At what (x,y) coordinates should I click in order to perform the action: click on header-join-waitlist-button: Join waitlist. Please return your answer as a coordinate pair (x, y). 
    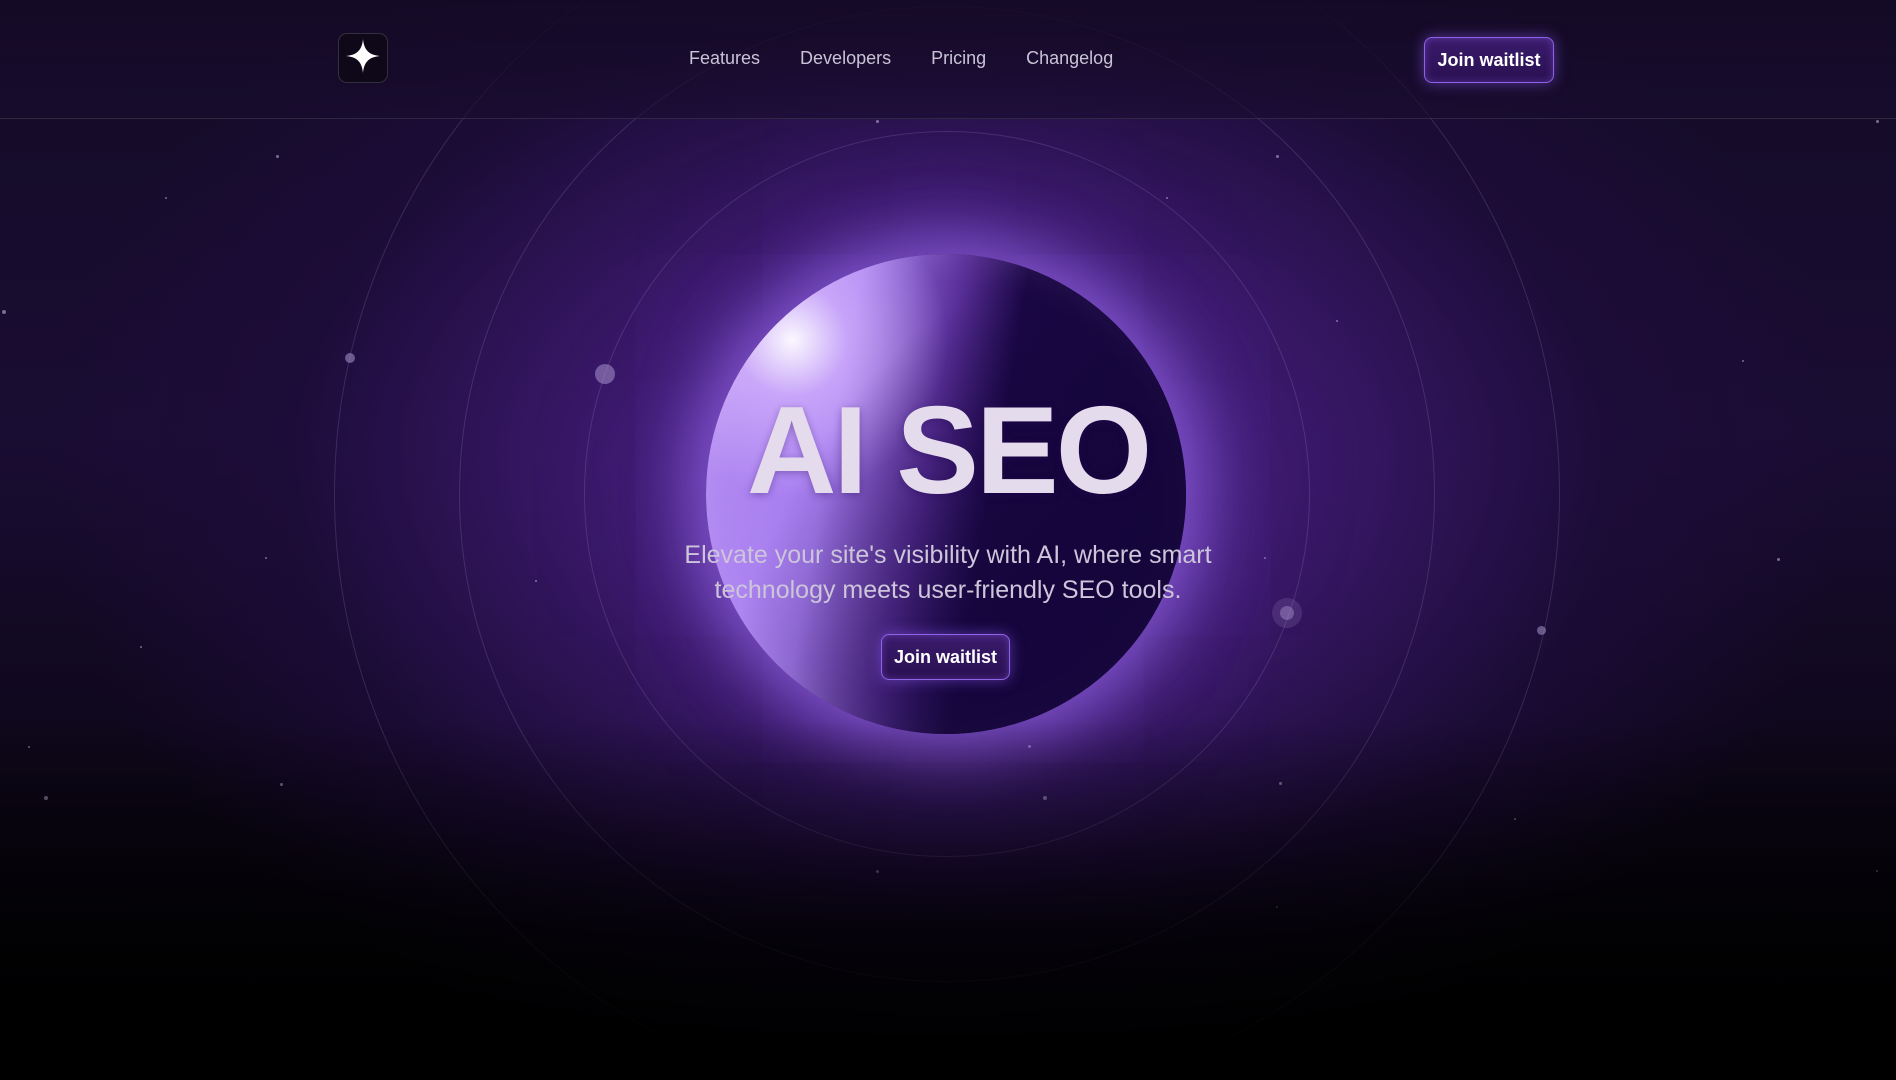
    Looking at the image, I should click on (1489, 60).